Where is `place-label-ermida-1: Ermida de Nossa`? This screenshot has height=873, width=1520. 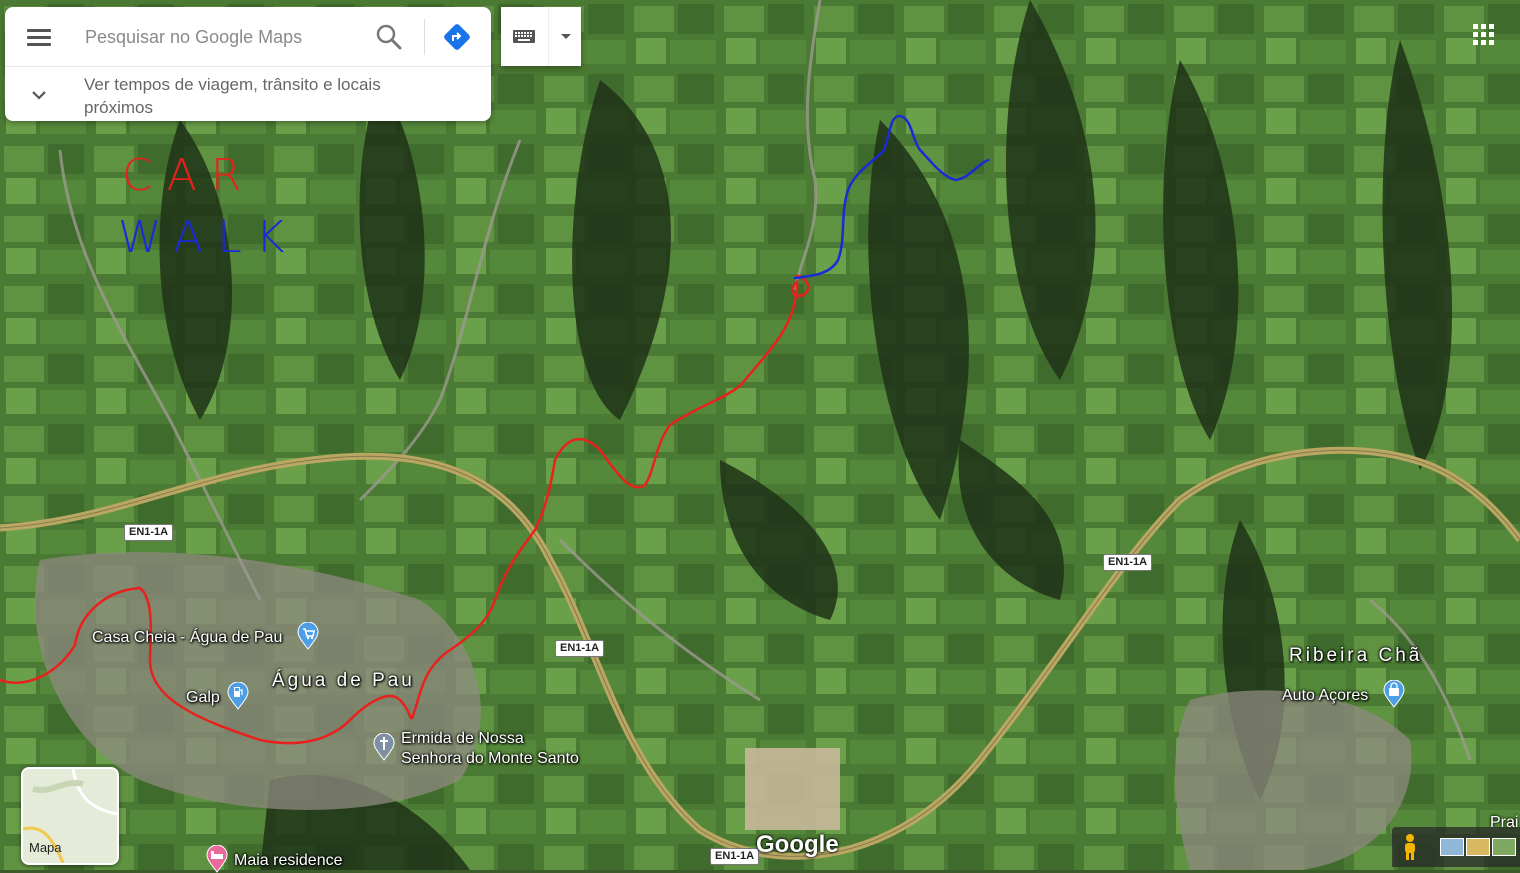
place-label-ermida-1: Ermida de Nossa is located at coordinates (462, 739).